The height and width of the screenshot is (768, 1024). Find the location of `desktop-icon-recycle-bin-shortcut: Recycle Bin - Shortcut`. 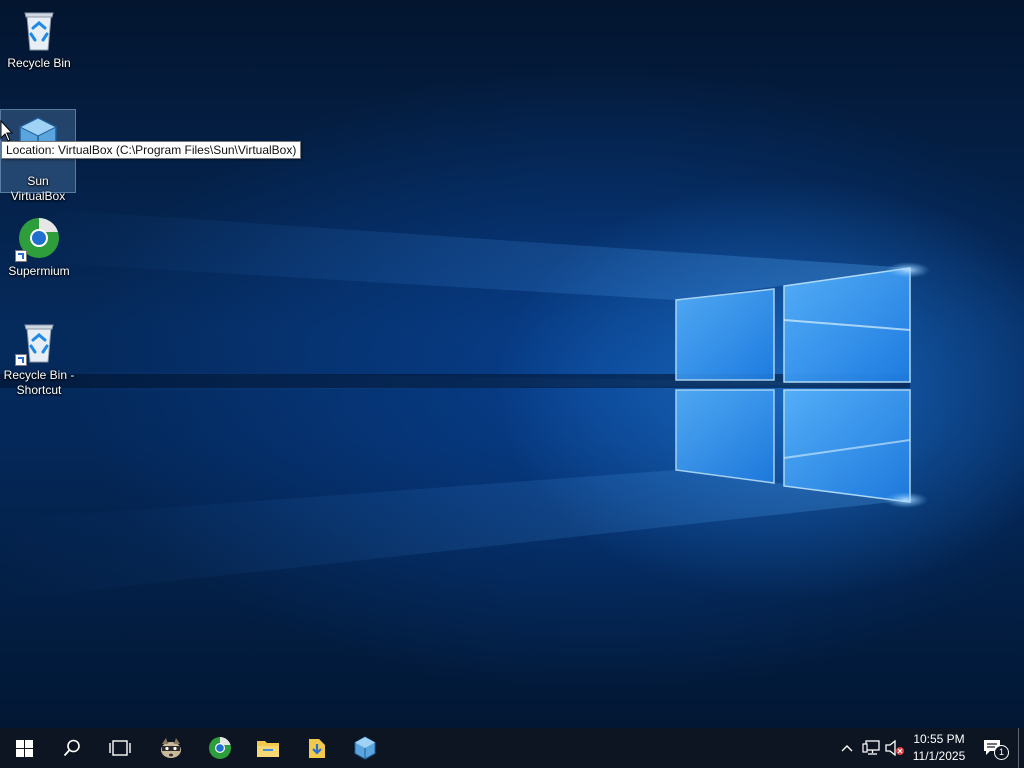

desktop-icon-recycle-bin-shortcut: Recycle Bin - Shortcut is located at coordinates (39, 356).